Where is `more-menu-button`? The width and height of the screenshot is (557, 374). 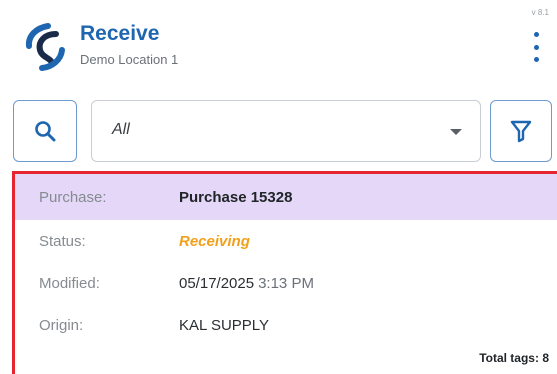
more-menu-button is located at coordinates (536, 47).